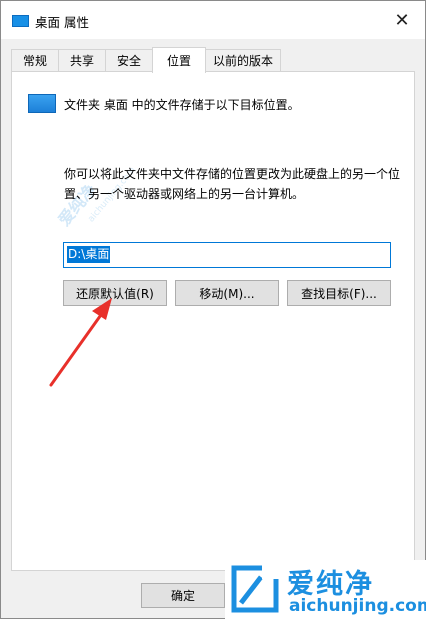 This screenshot has height=619, width=426. Describe the element at coordinates (227, 255) in the screenshot. I see `location-path-input: D:\桌面` at that location.